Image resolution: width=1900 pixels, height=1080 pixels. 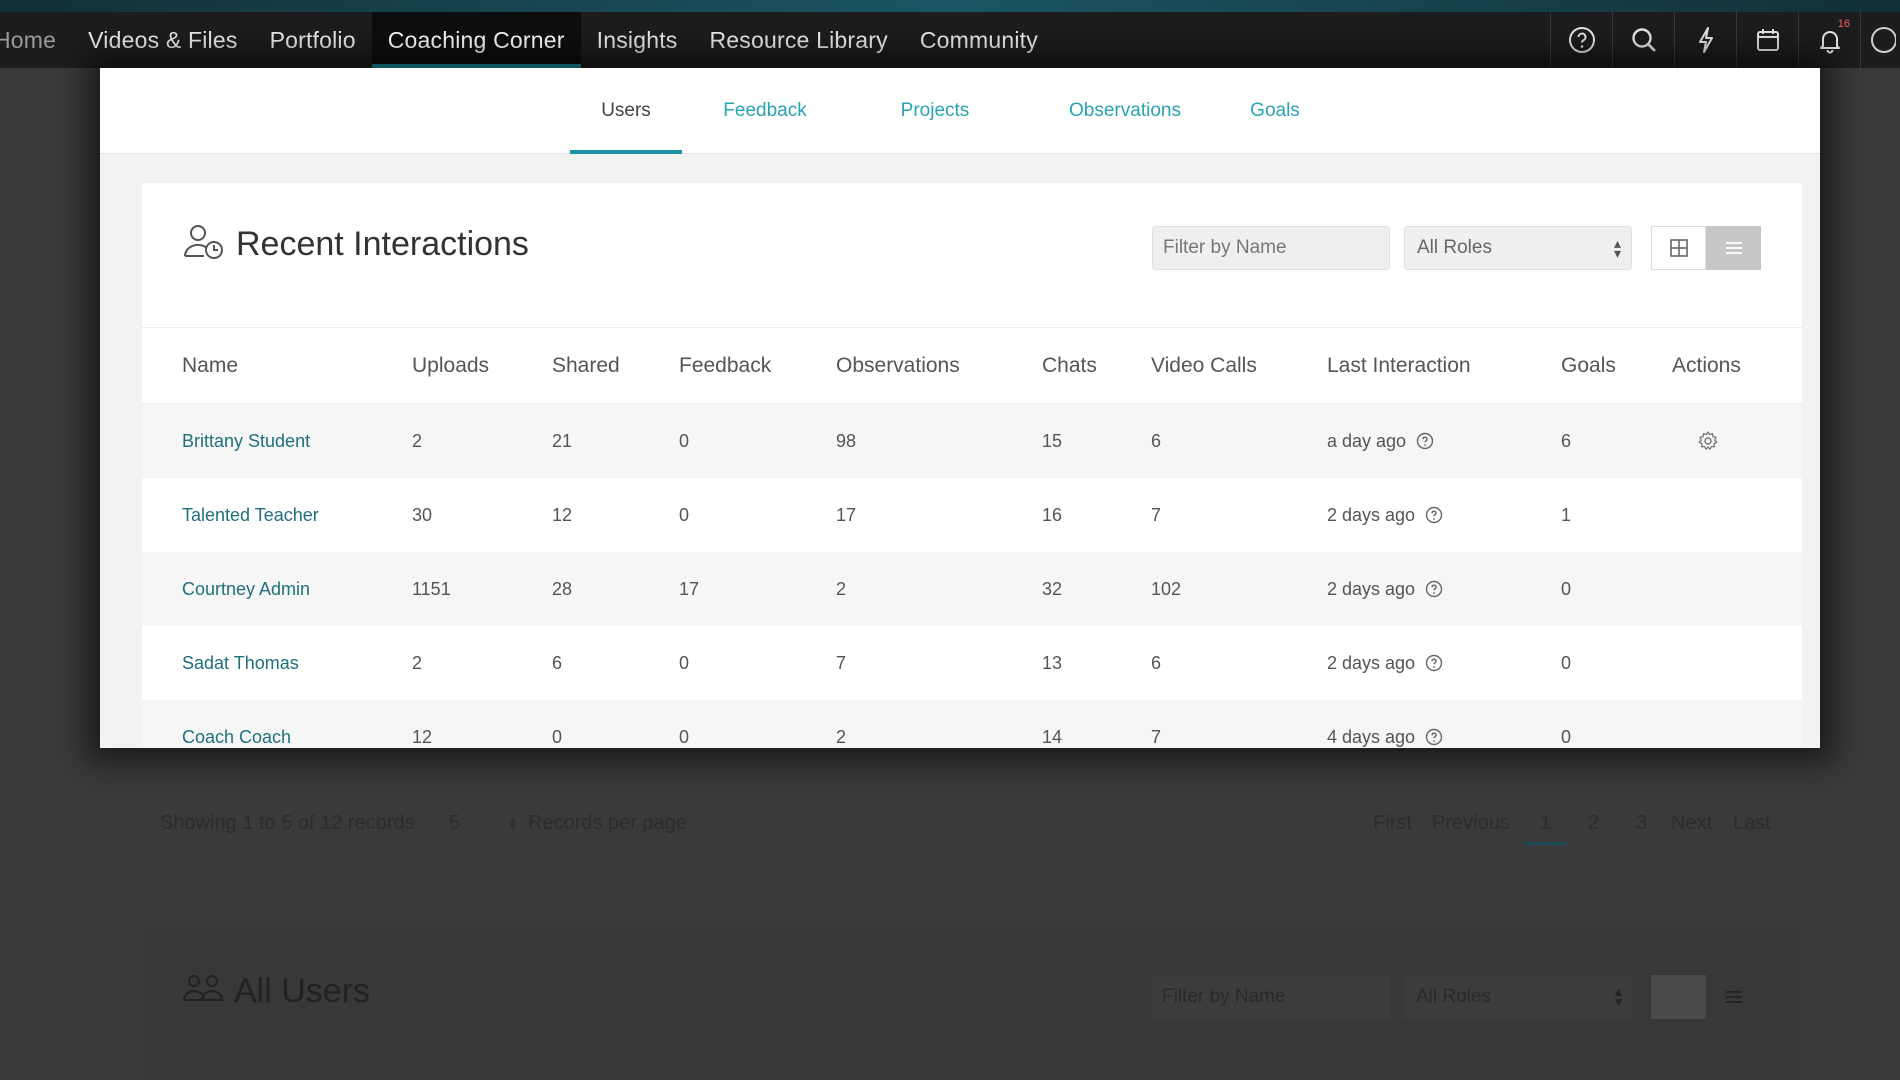 I want to click on nav-resource-library: Resource Library, so click(x=799, y=40).